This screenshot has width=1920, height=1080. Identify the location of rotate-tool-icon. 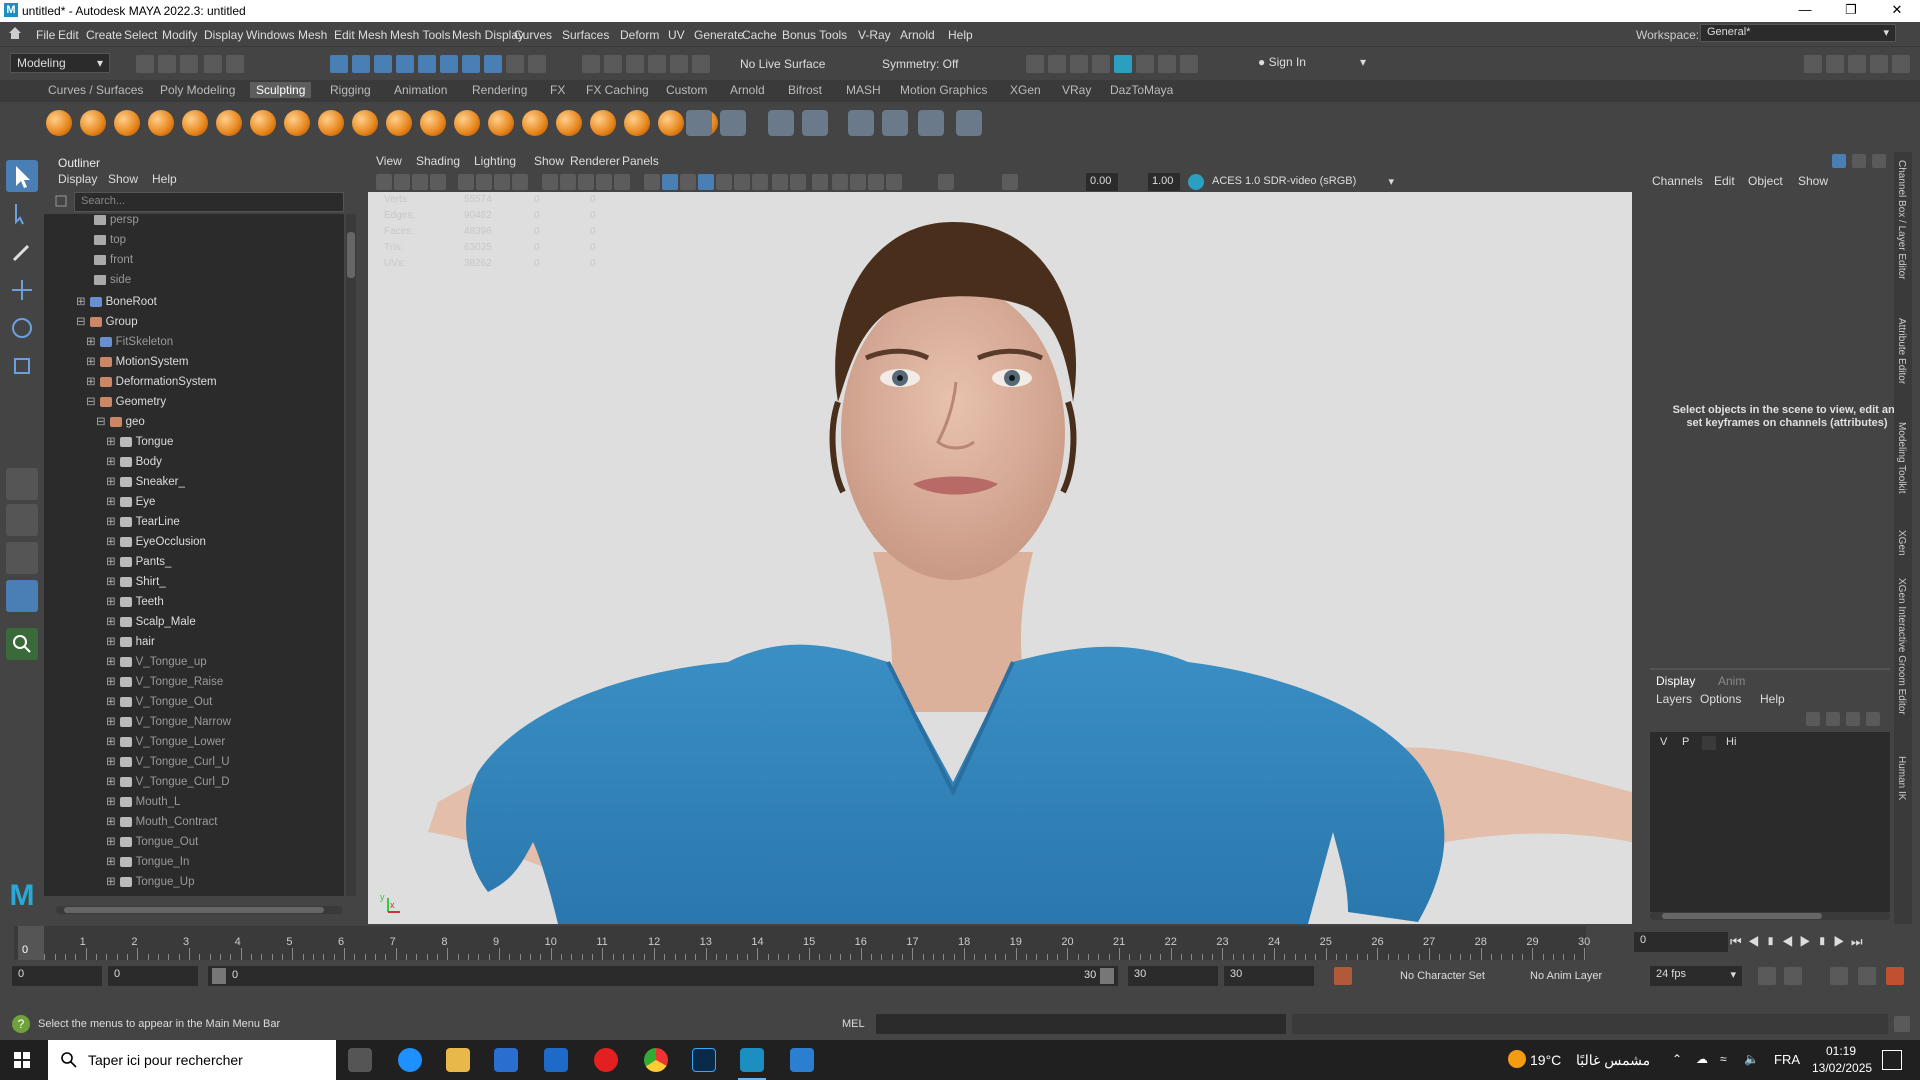
(22, 328).